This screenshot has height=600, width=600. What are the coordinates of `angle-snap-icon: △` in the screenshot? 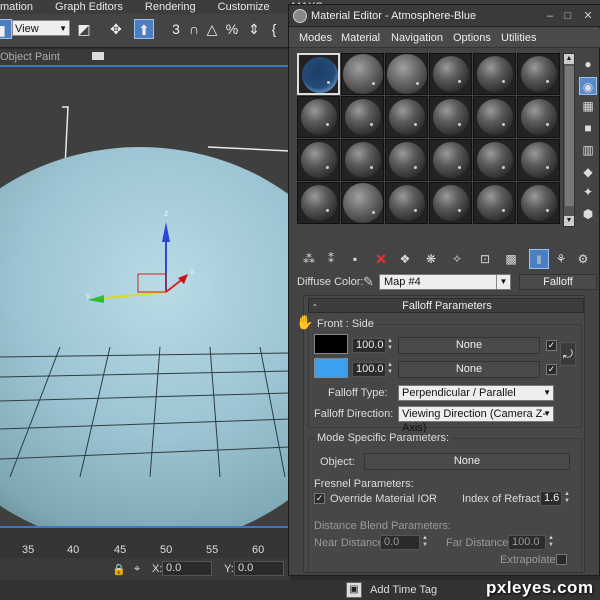 It's located at (212, 29).